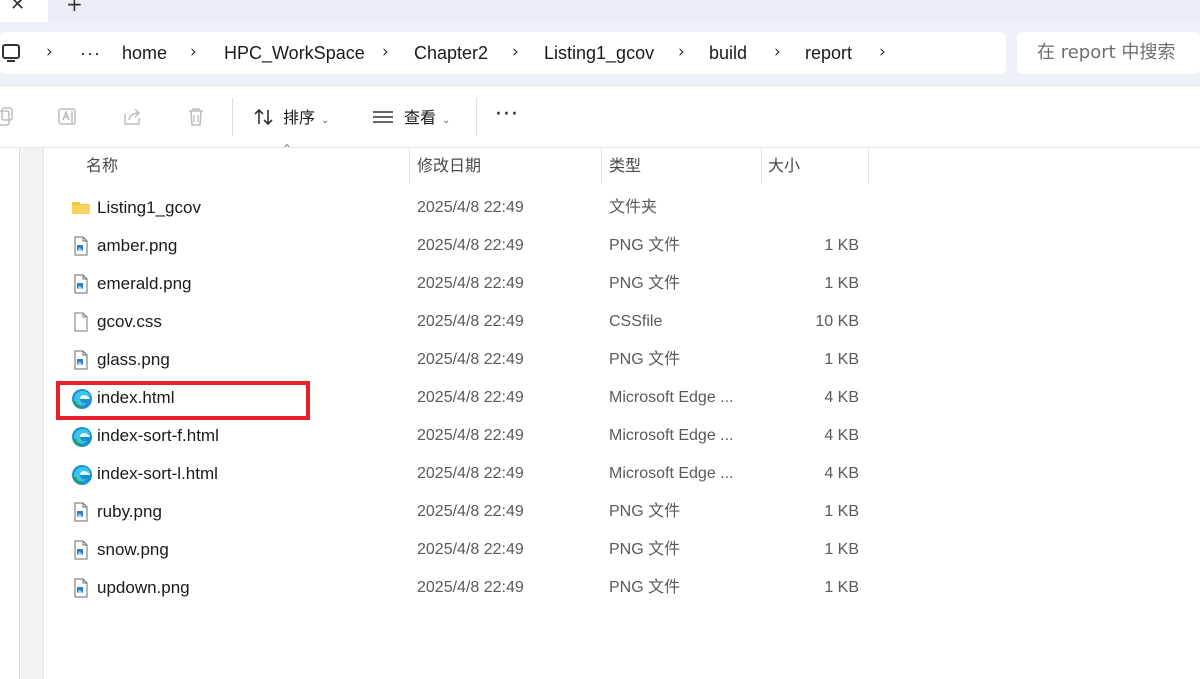  I want to click on file-row: updown.png 2025/4/8 22:49 PNG 文件 1 KB, so click(622, 588).